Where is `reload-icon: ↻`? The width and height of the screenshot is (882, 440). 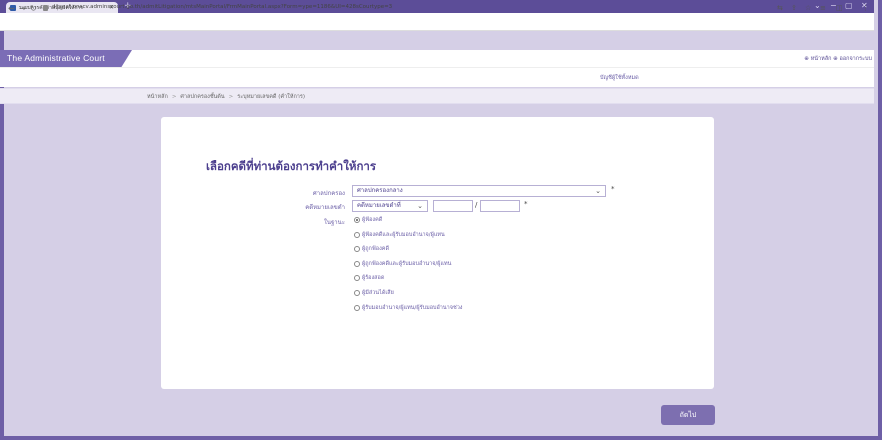
reload-icon: ↻ is located at coordinates (33, 8).